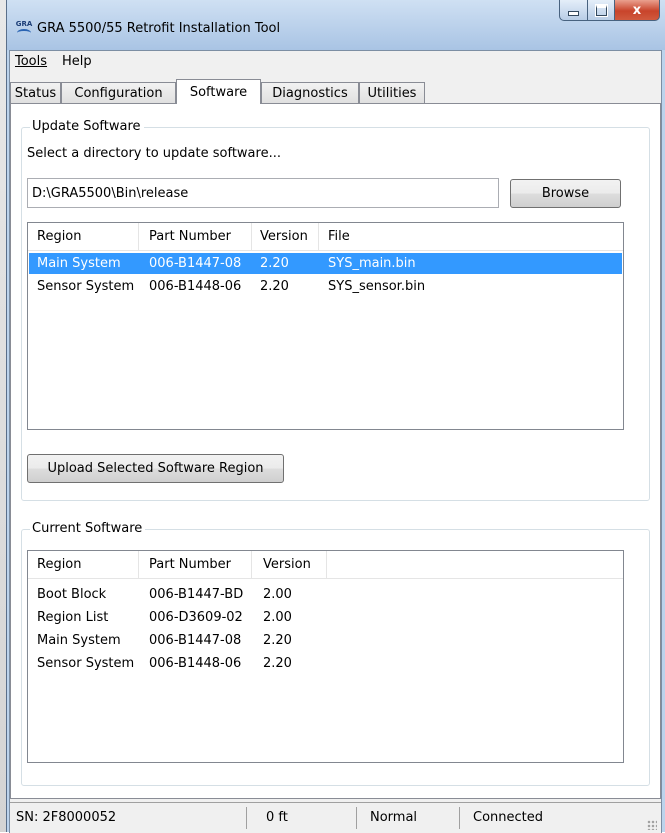  What do you see at coordinates (73, 617) in the screenshot?
I see `row-region: Region List` at bounding box center [73, 617].